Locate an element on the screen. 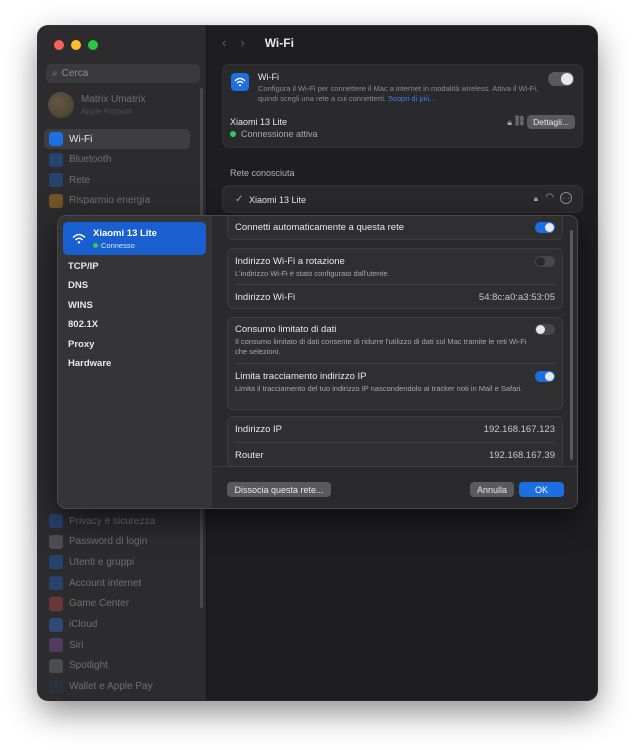 The width and height of the screenshot is (635, 750). sidebar-item: Utenti e gruppi is located at coordinates (117, 562).